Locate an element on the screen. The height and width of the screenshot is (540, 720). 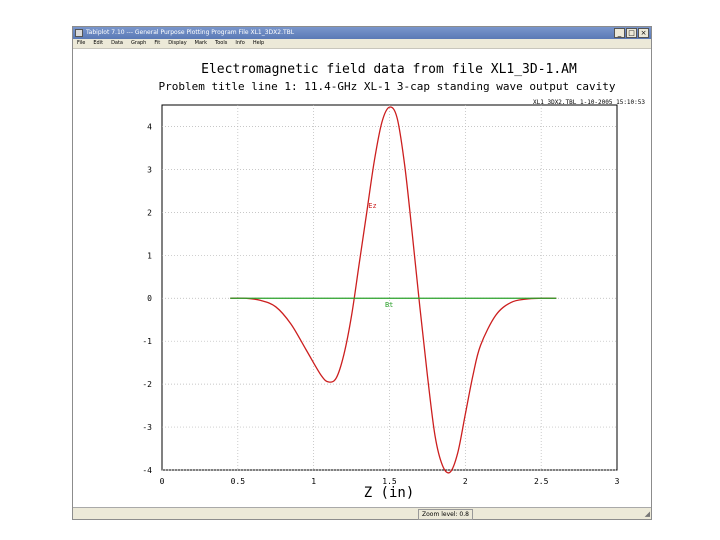
menu-tools: Tools is located at coordinates (221, 43).